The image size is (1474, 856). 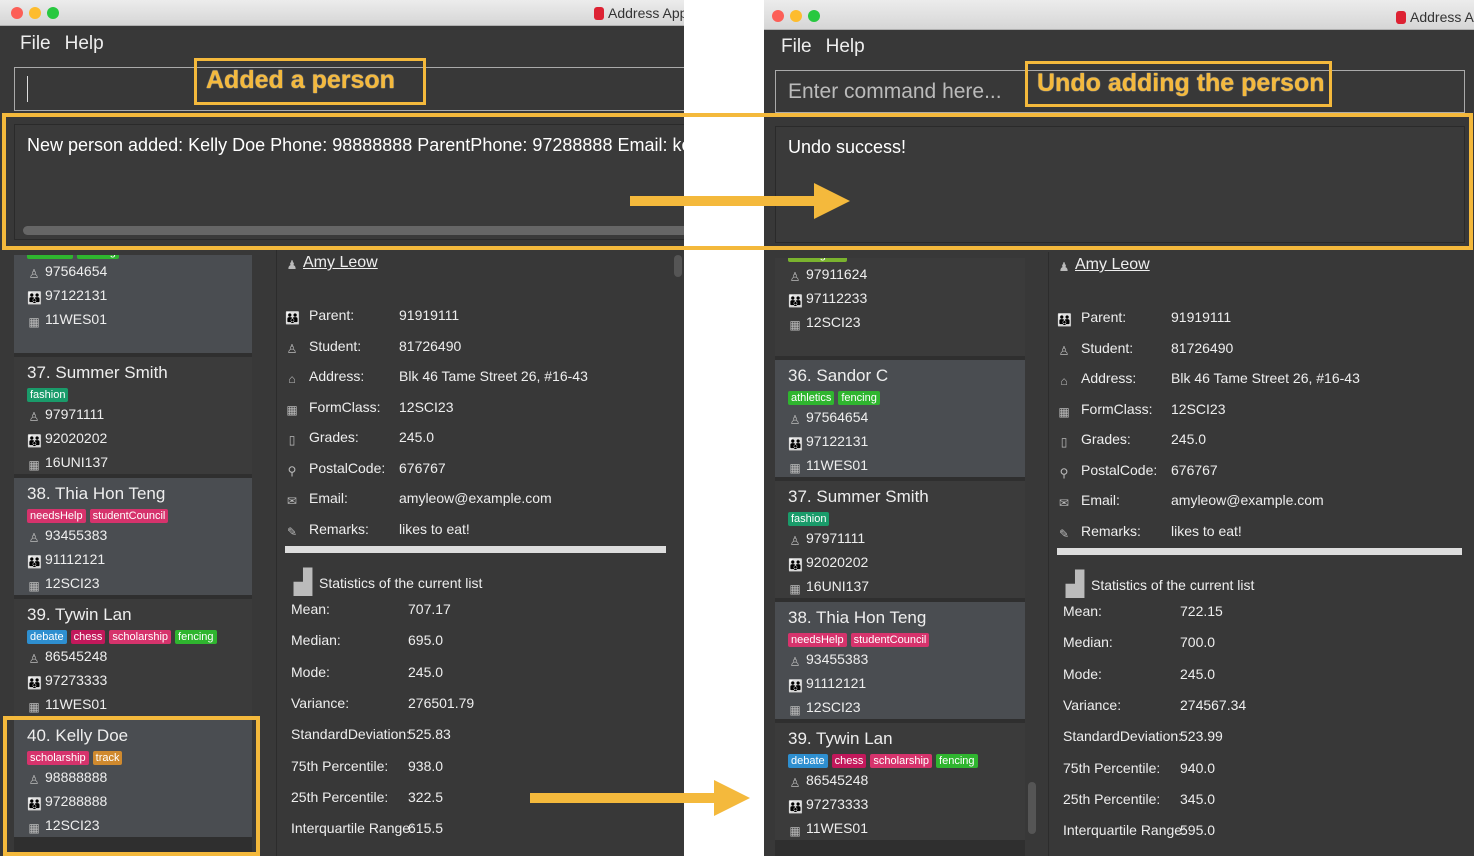 I want to click on person-parent-value: 97122131, so click(x=76, y=295).